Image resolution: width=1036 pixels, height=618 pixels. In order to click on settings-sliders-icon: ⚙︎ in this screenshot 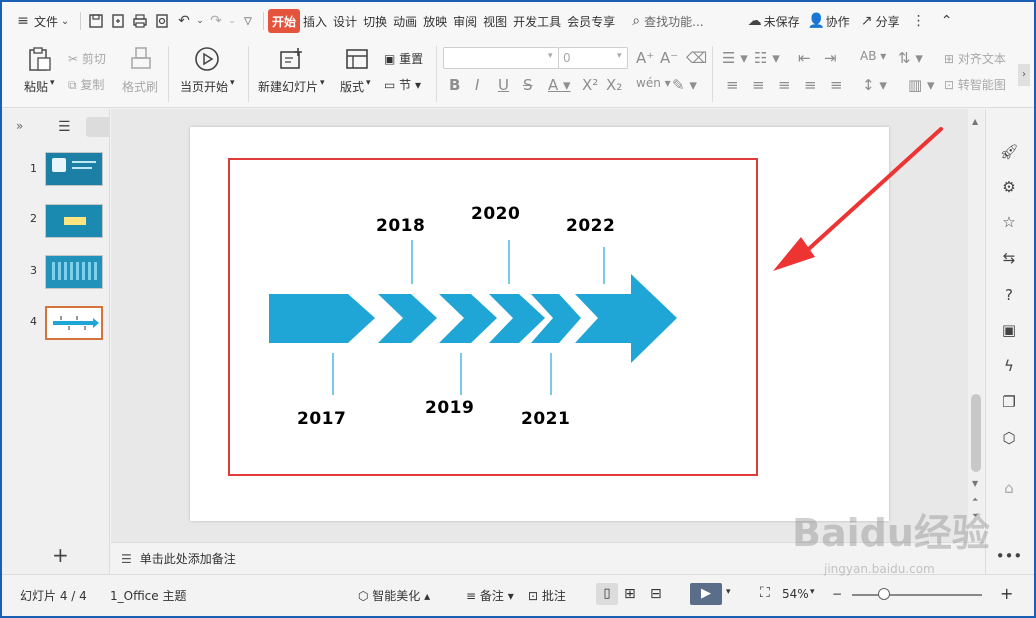, I will do `click(1009, 187)`.